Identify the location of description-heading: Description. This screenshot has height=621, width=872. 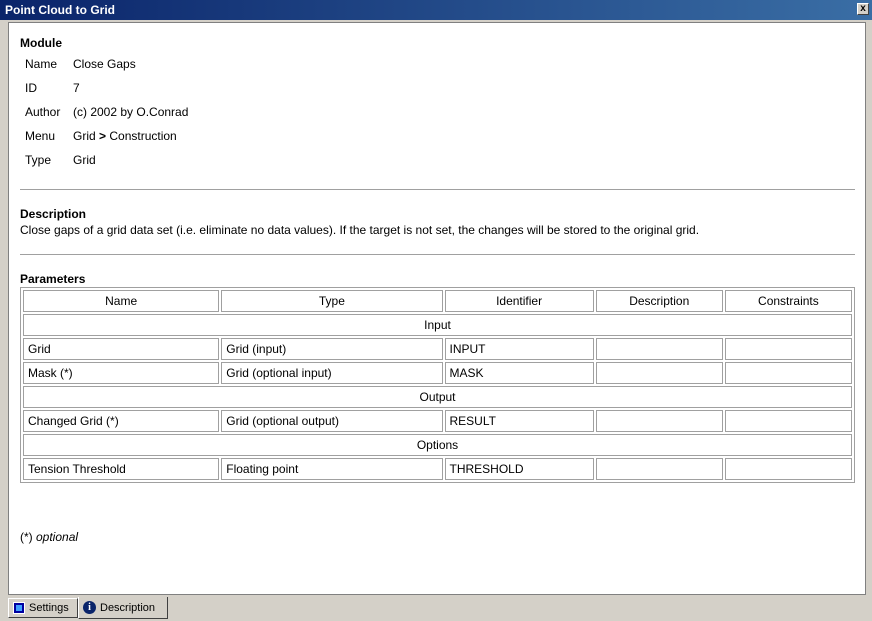
(53, 214).